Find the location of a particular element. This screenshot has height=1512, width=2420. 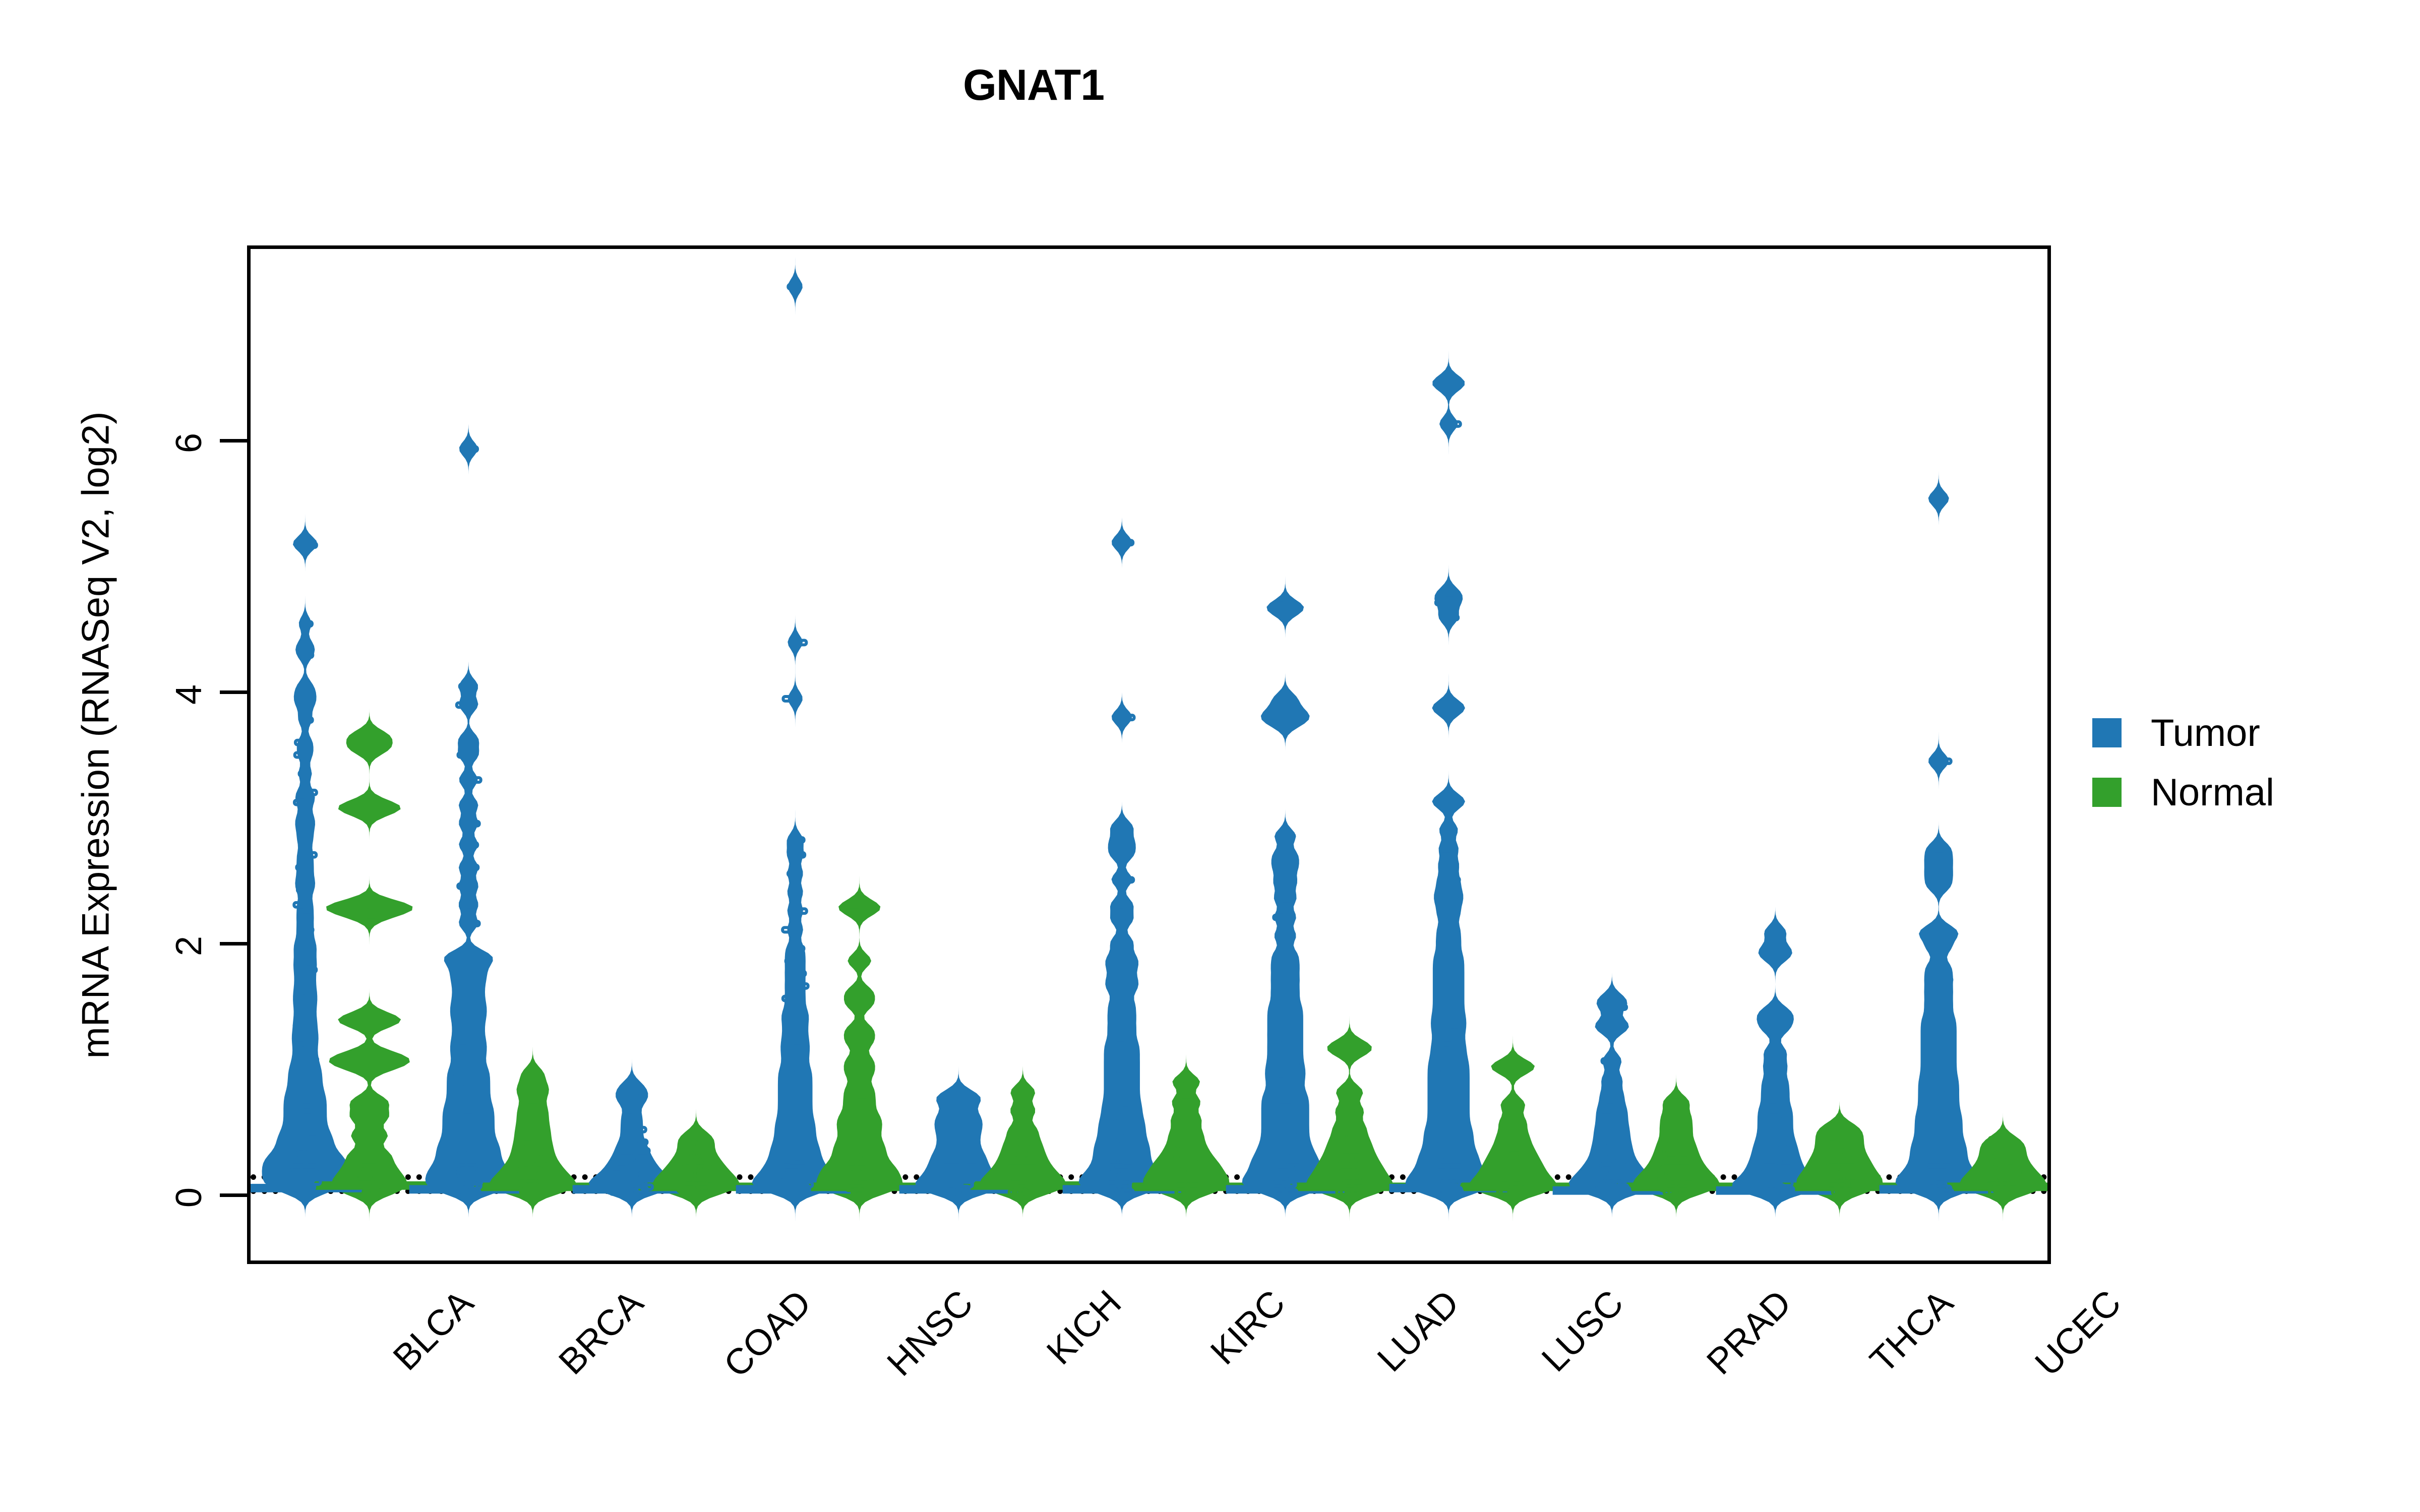

x-tick-label-coad: COAD is located at coordinates (767, 1333).